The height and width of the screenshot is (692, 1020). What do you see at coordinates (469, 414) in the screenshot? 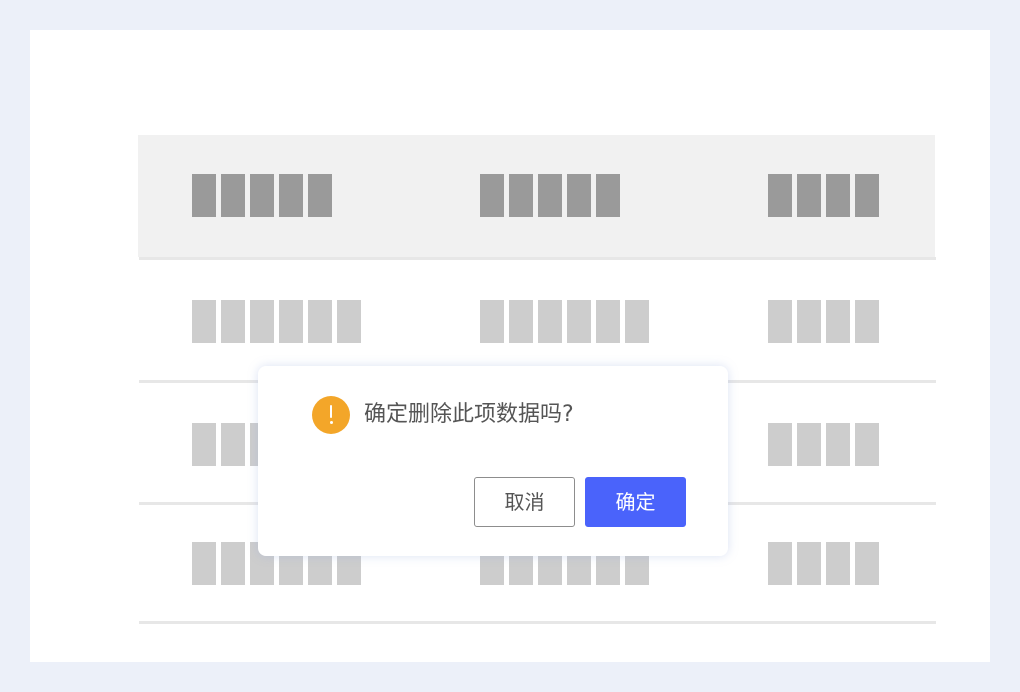
I see `dialog-message: 确定删除此项数据吗?` at bounding box center [469, 414].